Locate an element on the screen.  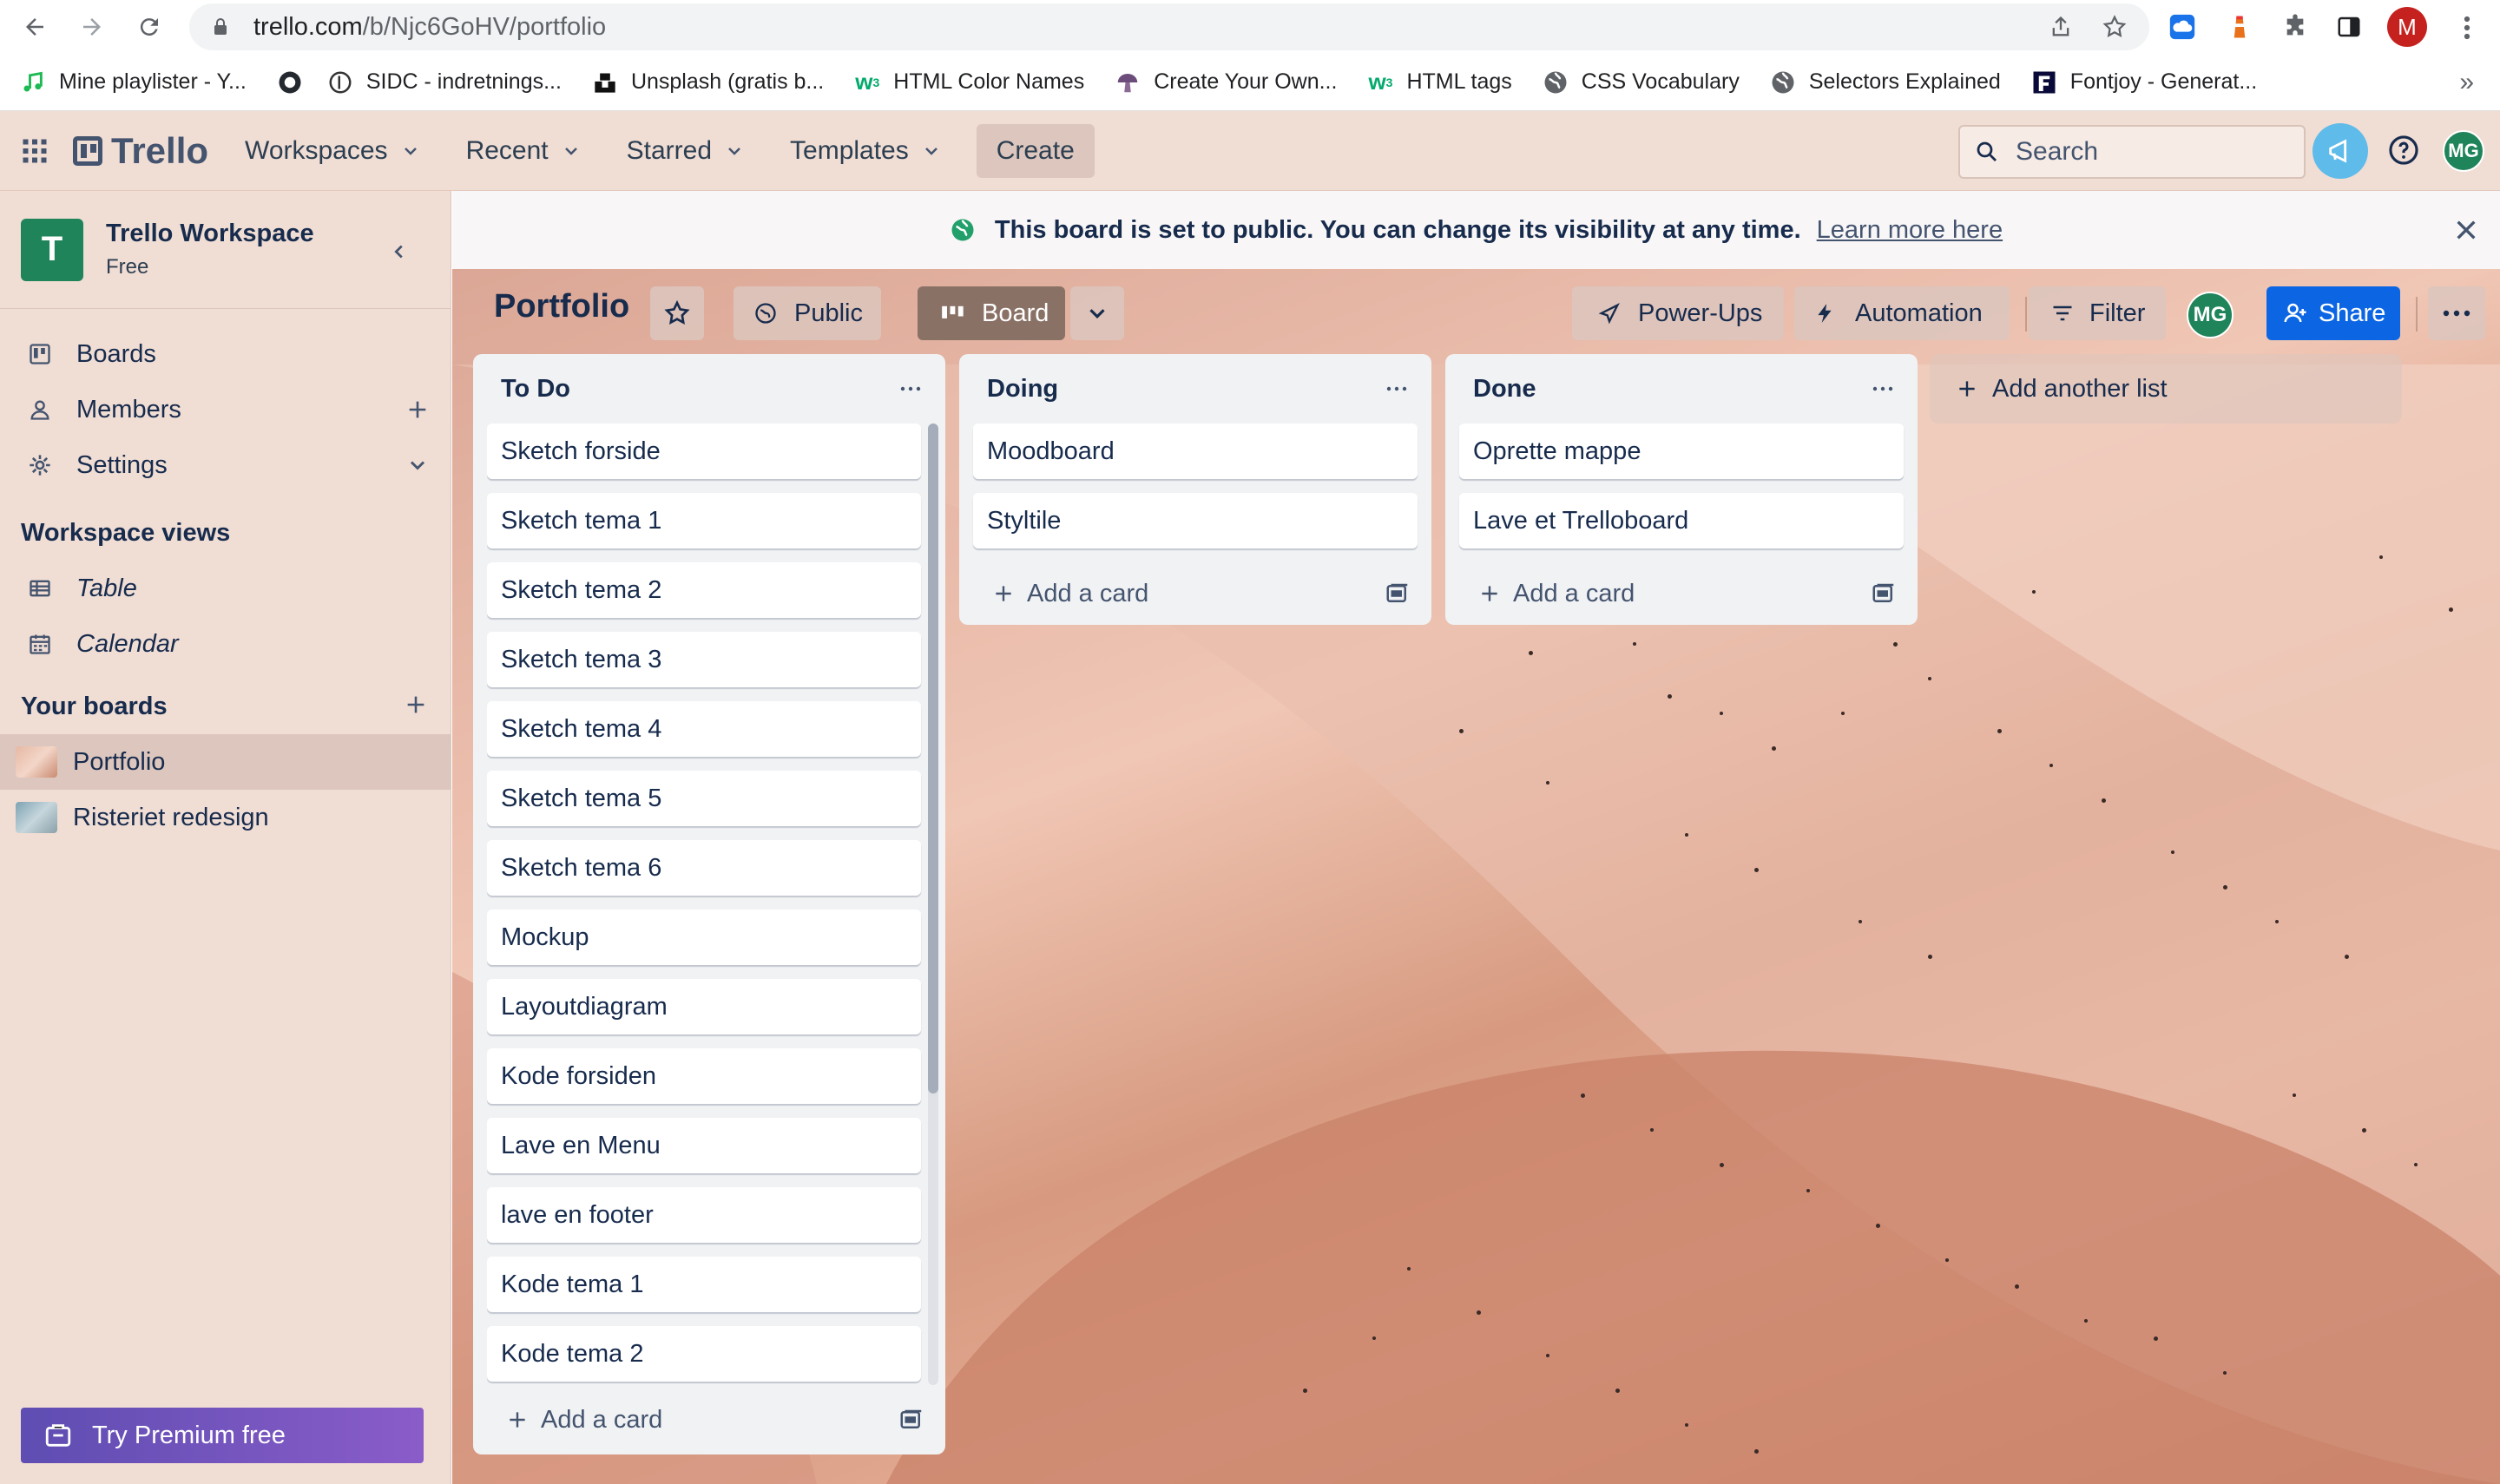
bookmark-item: Selectors Explained is located at coordinates (1885, 82).